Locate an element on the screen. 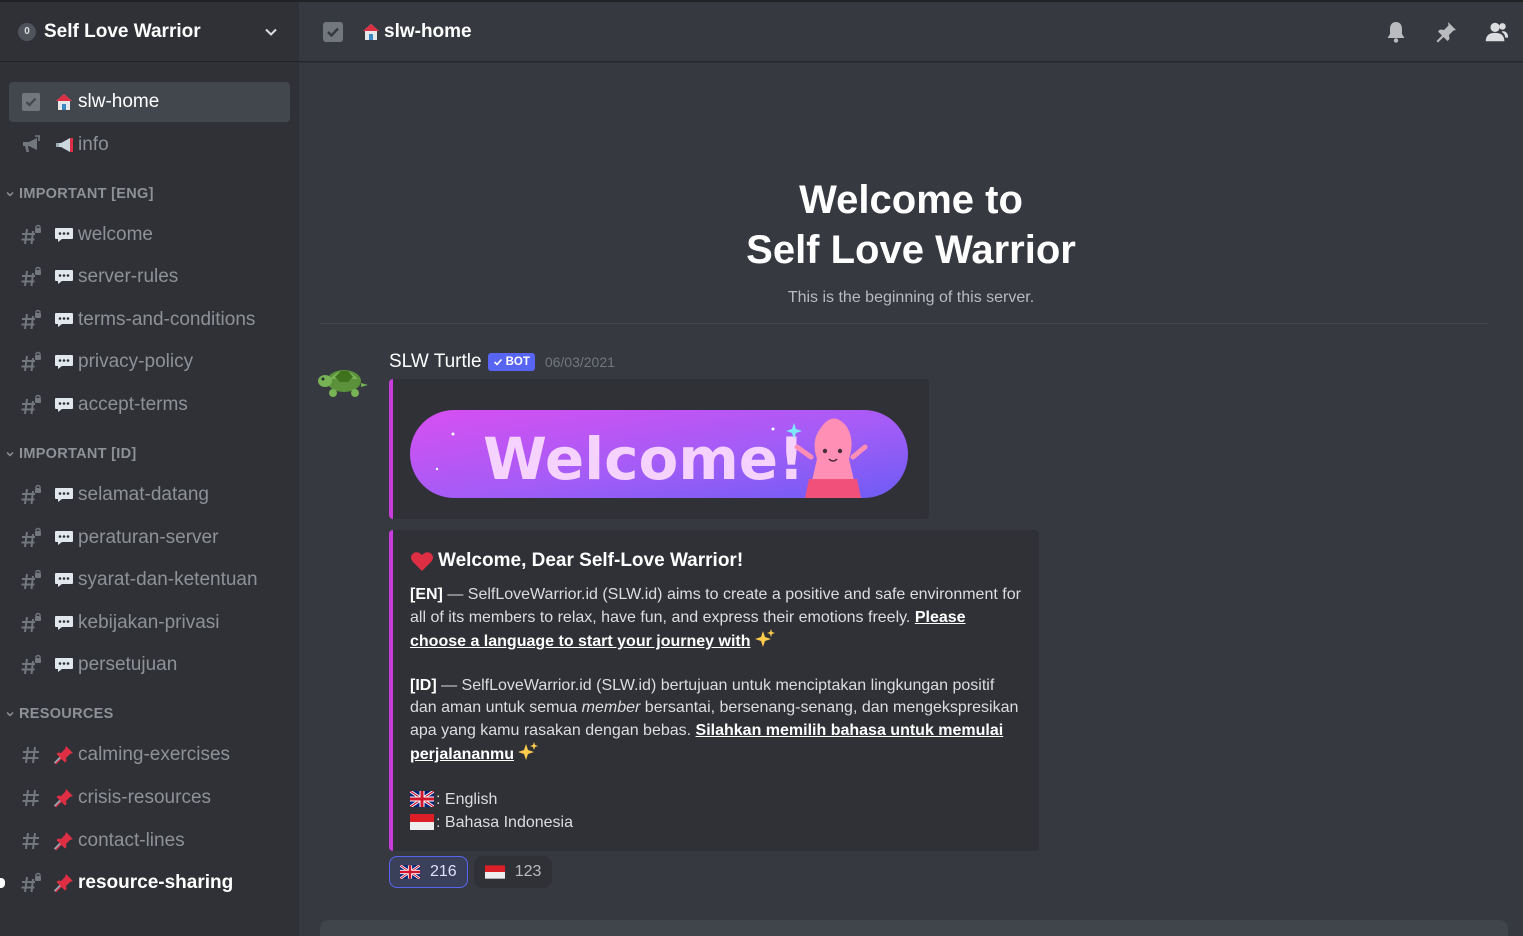 Image resolution: width=1523 pixels, height=936 pixels. pinned-messages-icon is located at coordinates (1446, 32).